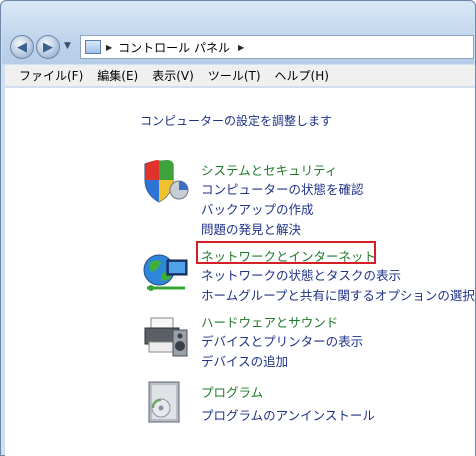 The height and width of the screenshot is (456, 476). What do you see at coordinates (302, 75) in the screenshot?
I see `menu-help: ヘルプ(H)` at bounding box center [302, 75].